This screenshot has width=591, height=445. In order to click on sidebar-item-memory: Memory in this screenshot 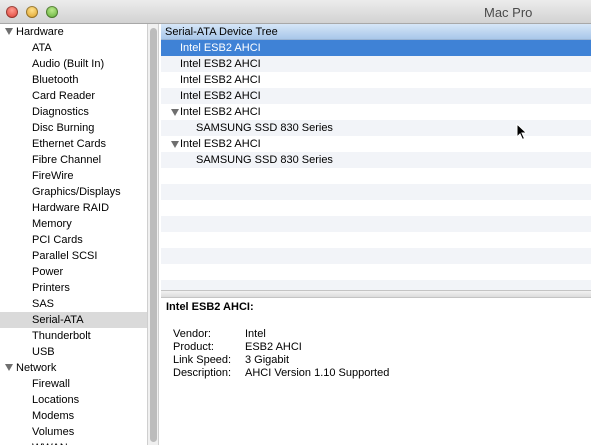, I will do `click(73, 224)`.